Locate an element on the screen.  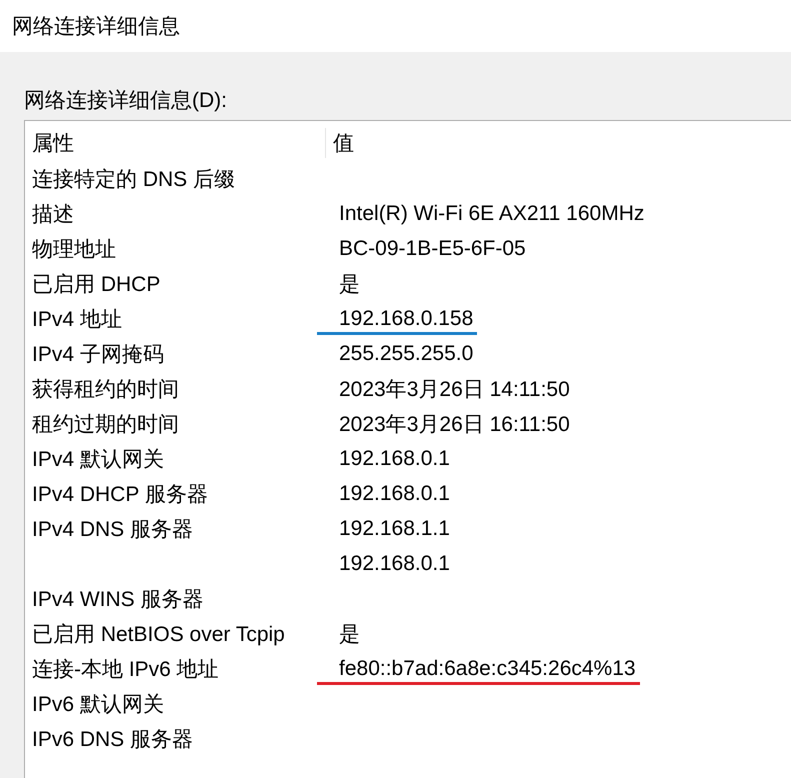
property-name: 获得租约的时间 is located at coordinates (105, 389).